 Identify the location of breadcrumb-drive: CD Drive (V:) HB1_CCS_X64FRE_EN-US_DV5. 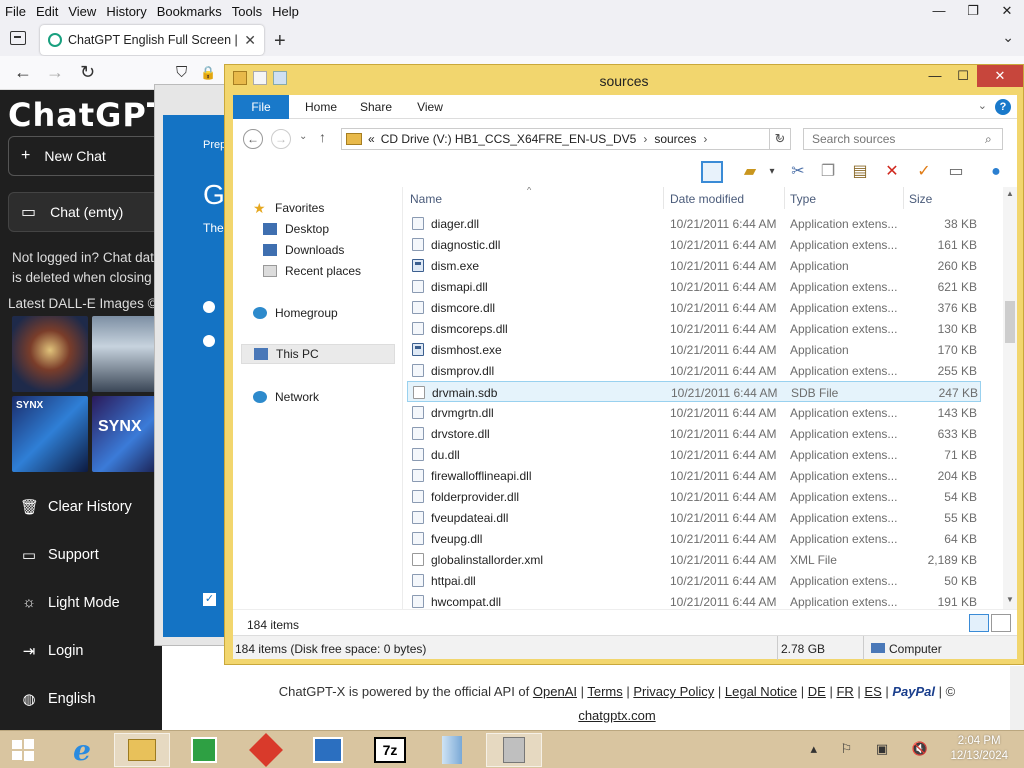
(509, 139).